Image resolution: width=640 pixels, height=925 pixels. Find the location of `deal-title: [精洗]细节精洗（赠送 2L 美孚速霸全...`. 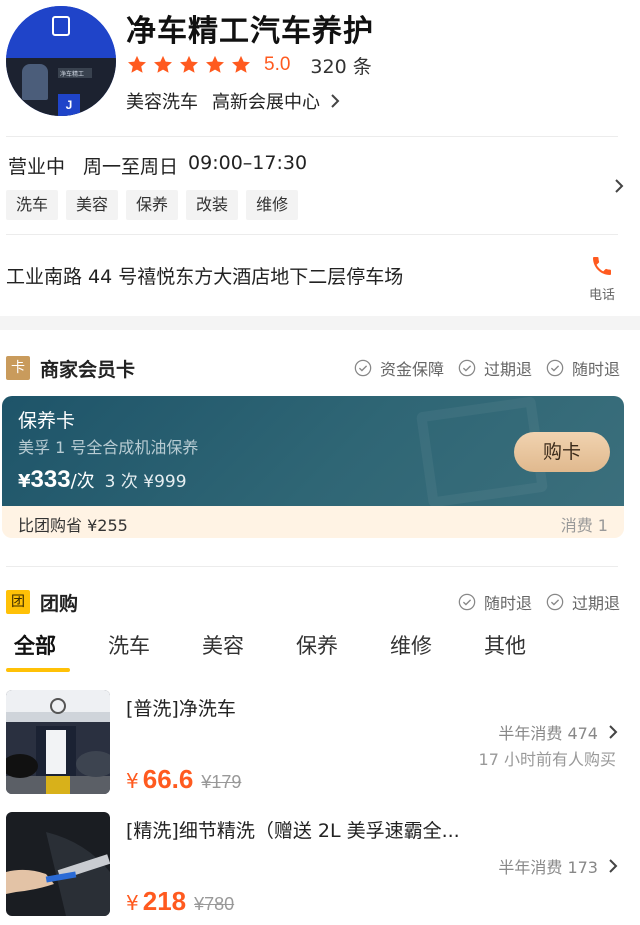

deal-title: [精洗]细节精洗（赠送 2L 美孚速霸全... is located at coordinates (293, 831).